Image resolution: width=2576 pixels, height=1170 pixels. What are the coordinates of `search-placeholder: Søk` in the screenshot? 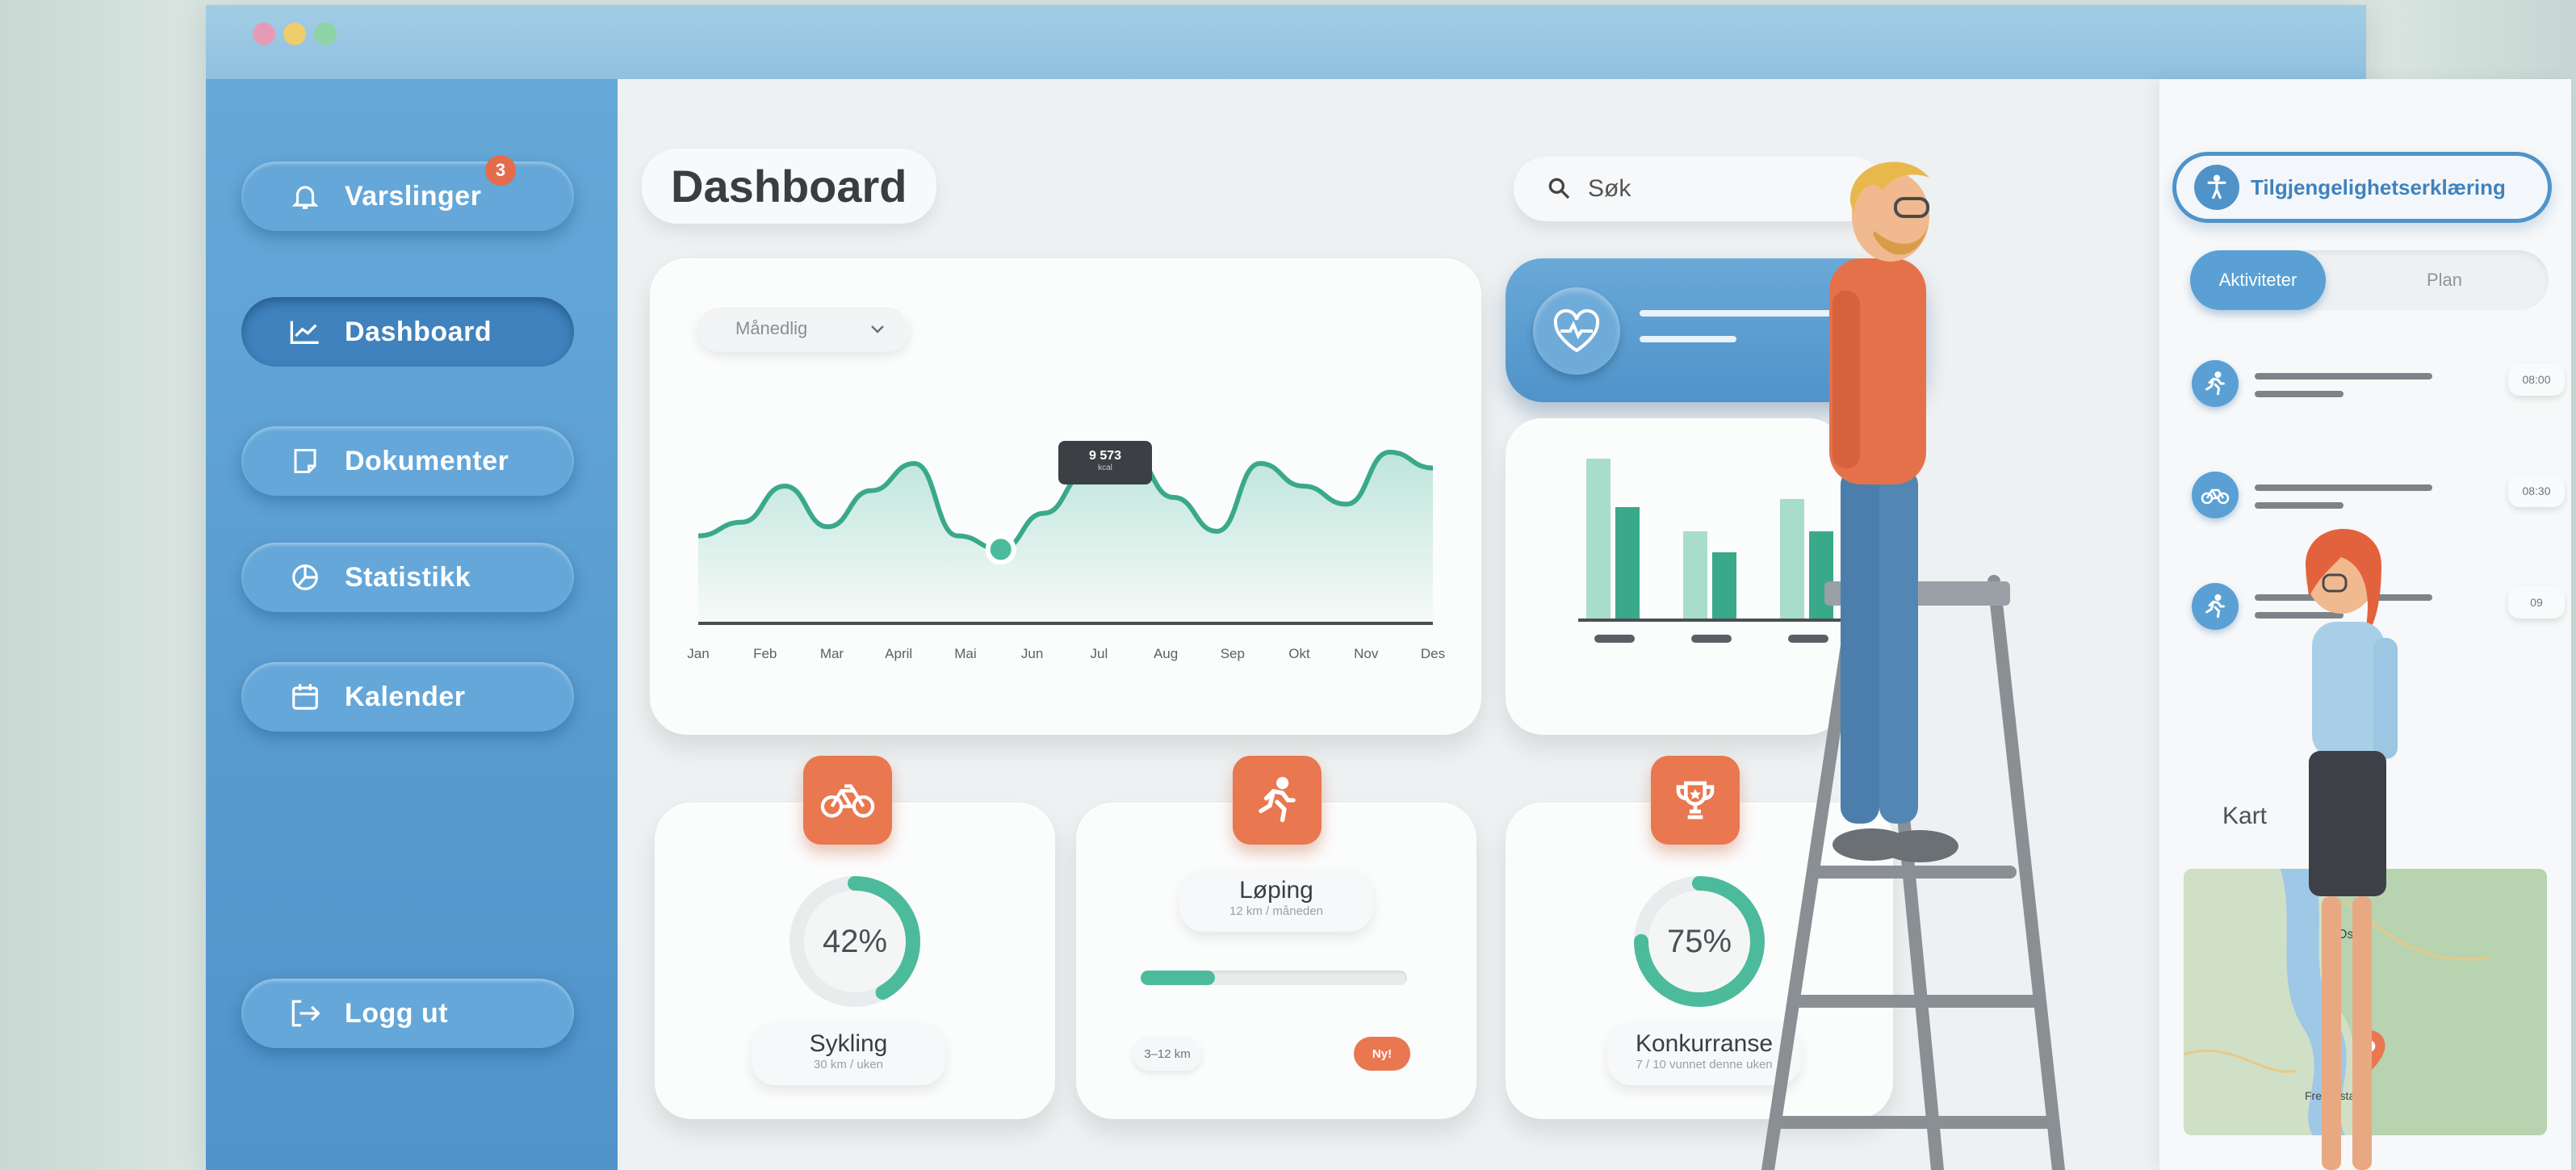 It's located at (1609, 188).